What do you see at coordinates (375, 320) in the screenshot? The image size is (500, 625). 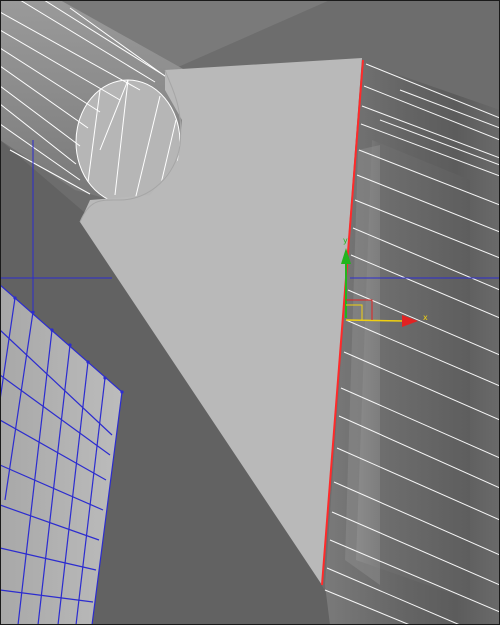 I see `gizmo-x-axis` at bounding box center [375, 320].